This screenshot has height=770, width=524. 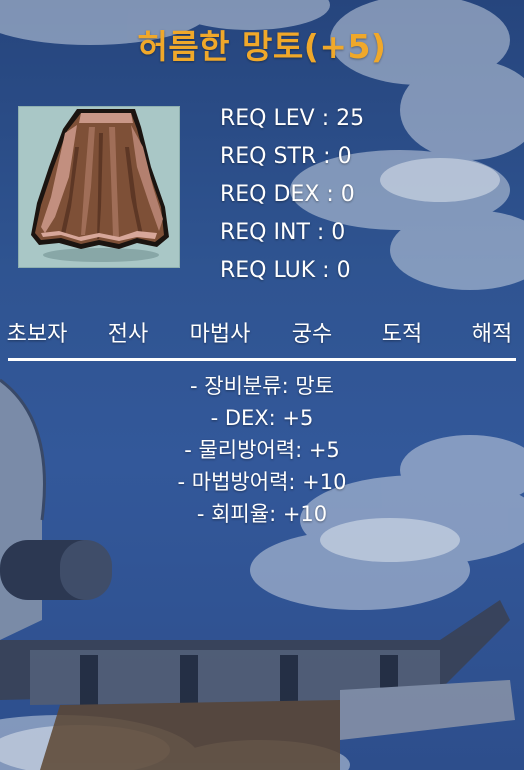 I want to click on req-str: REQ STR : 0, so click(x=286, y=156).